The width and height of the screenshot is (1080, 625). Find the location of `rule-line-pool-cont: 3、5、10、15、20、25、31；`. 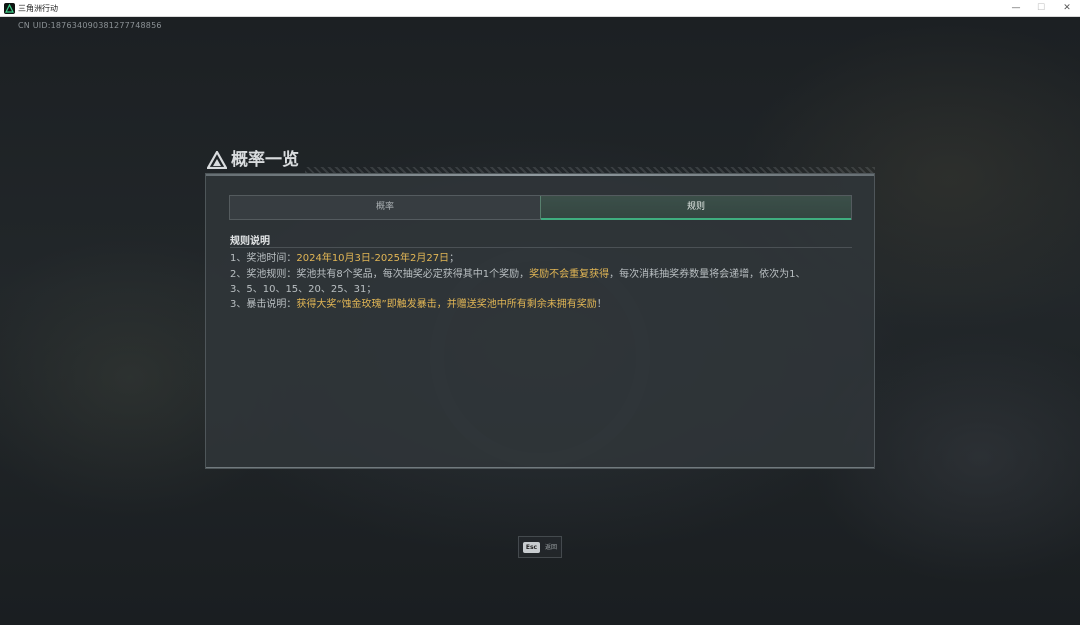

rule-line-pool-cont: 3、5、10、15、20、25、31； is located at coordinates (303, 290).